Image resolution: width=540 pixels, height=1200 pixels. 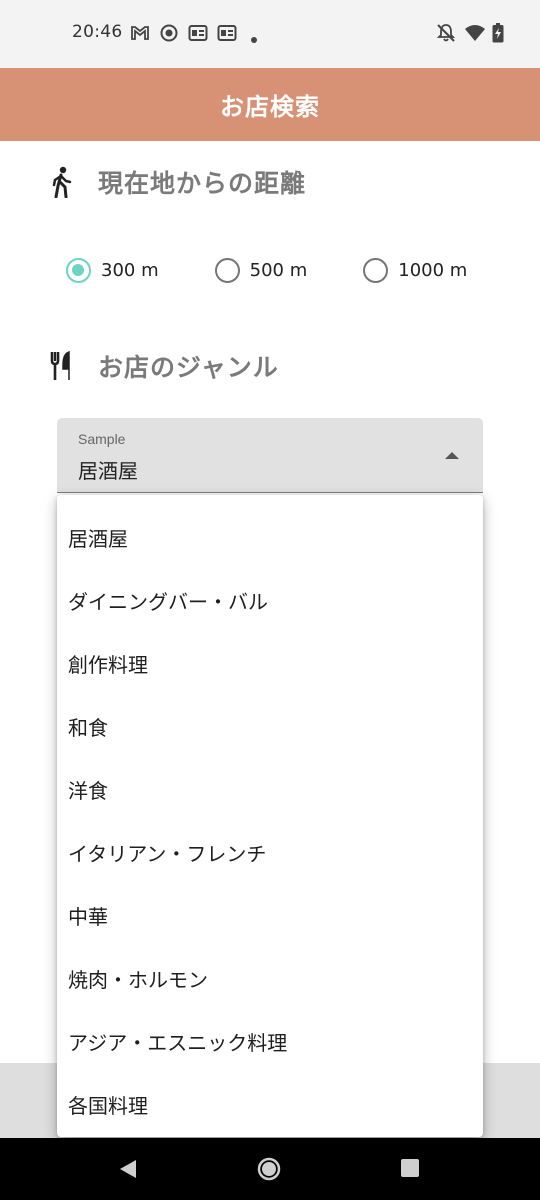 What do you see at coordinates (270, 107) in the screenshot?
I see `app-title: お店検索` at bounding box center [270, 107].